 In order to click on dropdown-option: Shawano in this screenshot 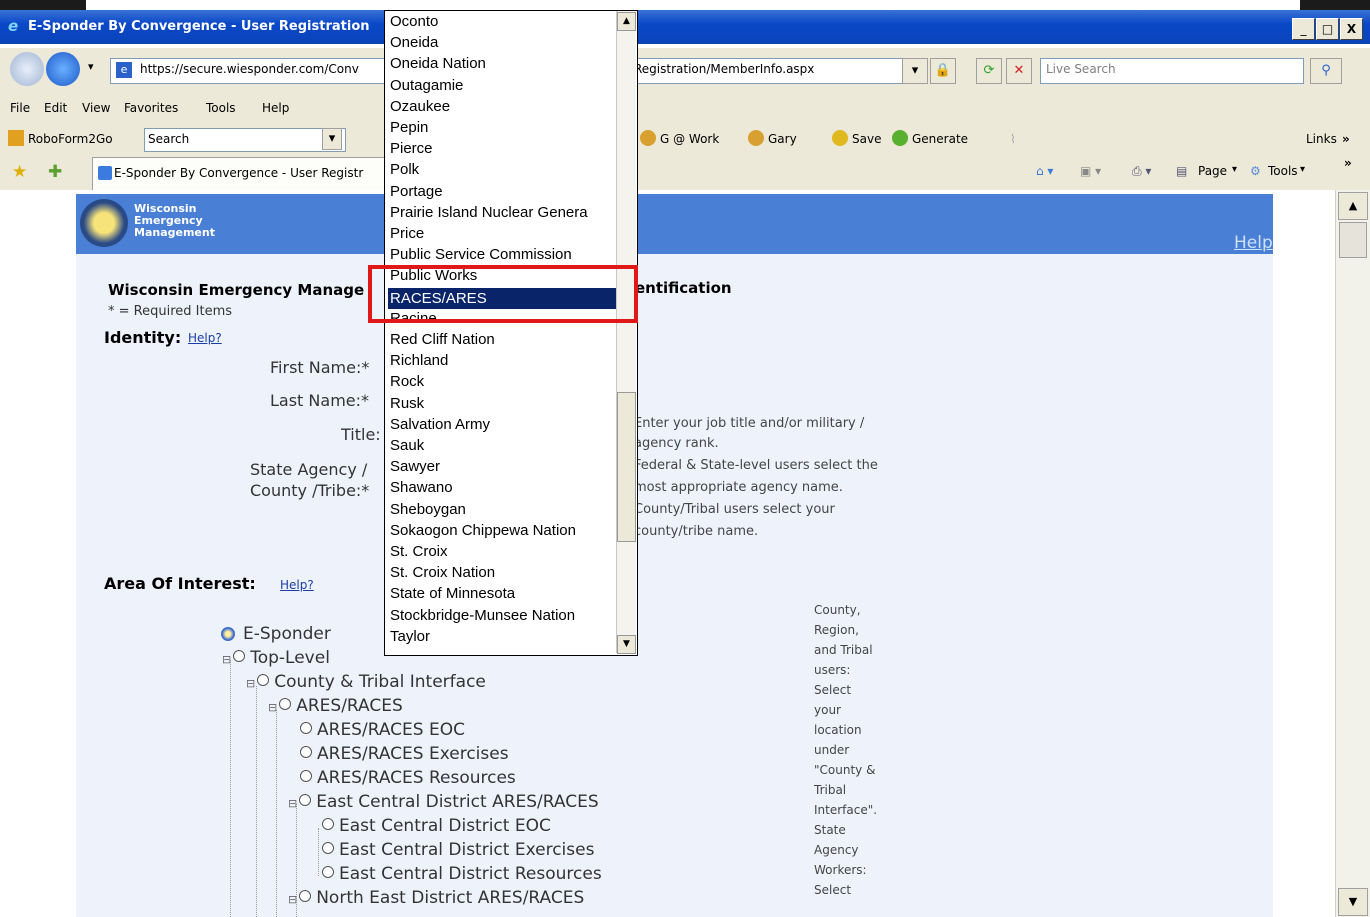, I will do `click(503, 487)`.